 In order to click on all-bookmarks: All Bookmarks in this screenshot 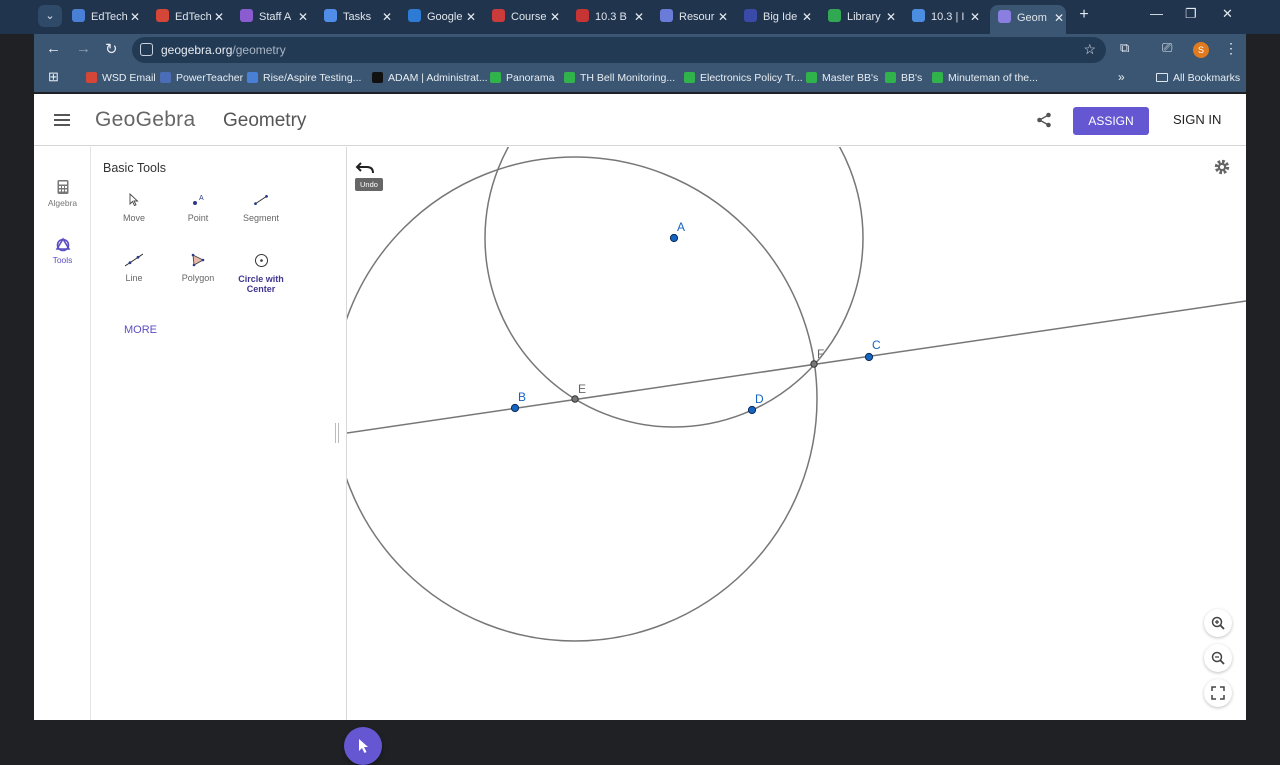, I will do `click(1198, 78)`.